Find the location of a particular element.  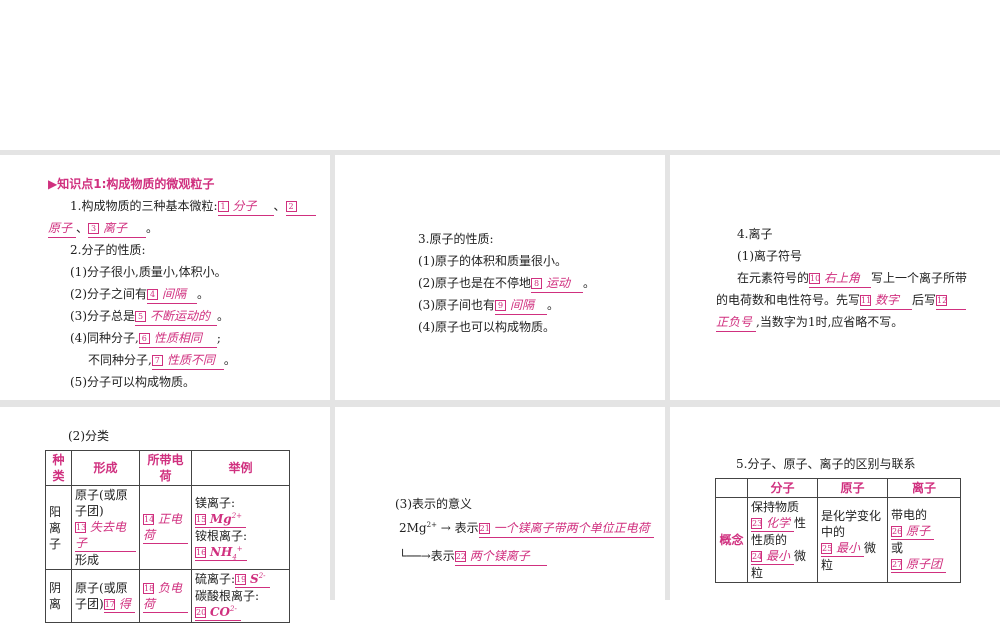

text-line: └──→表示22 两个镁离子 is located at coordinates (473, 556).